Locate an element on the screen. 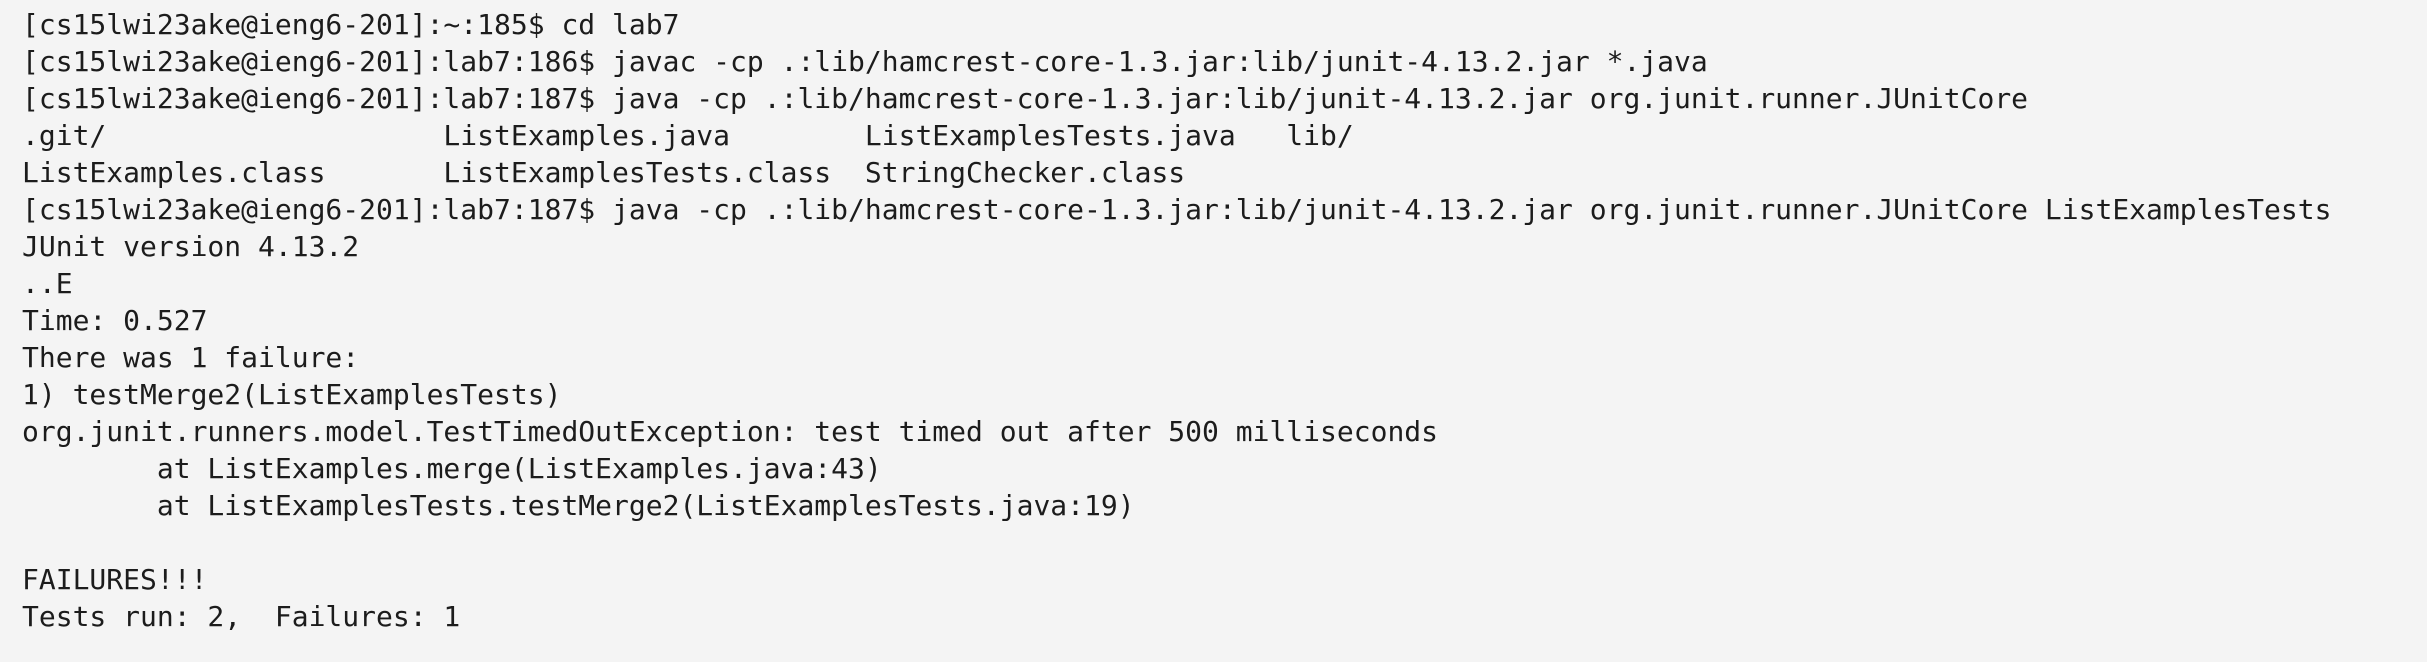 The width and height of the screenshot is (2427, 662). terminal-line: ..E is located at coordinates (47, 283).